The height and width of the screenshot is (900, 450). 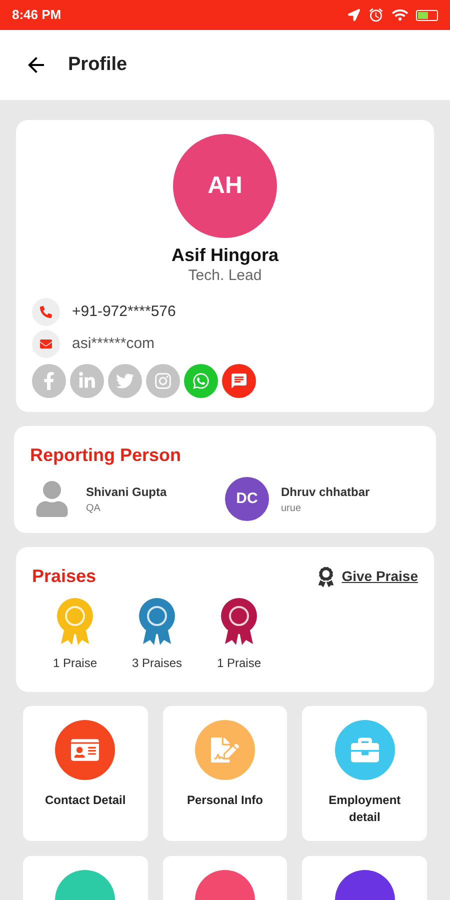 I want to click on praise-count: 3 Praises, so click(x=157, y=663).